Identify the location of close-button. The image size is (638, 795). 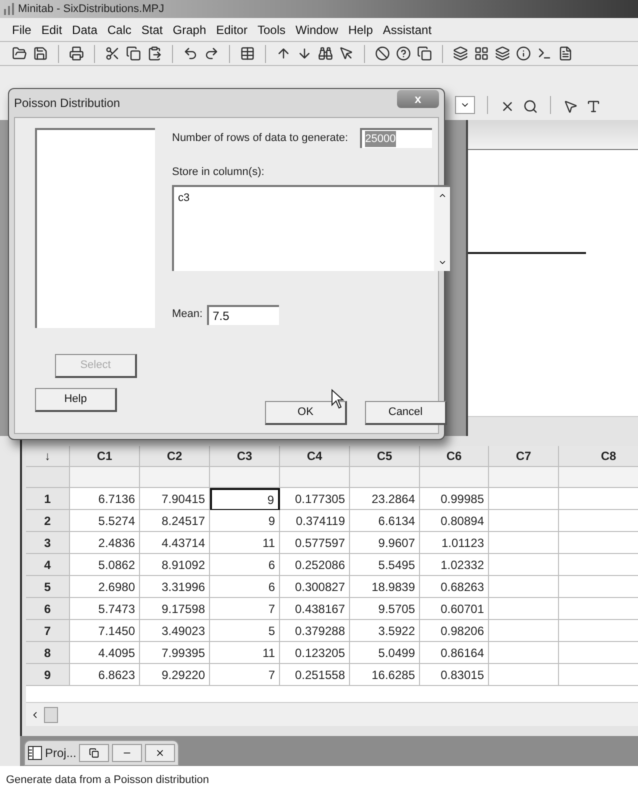
(160, 753).